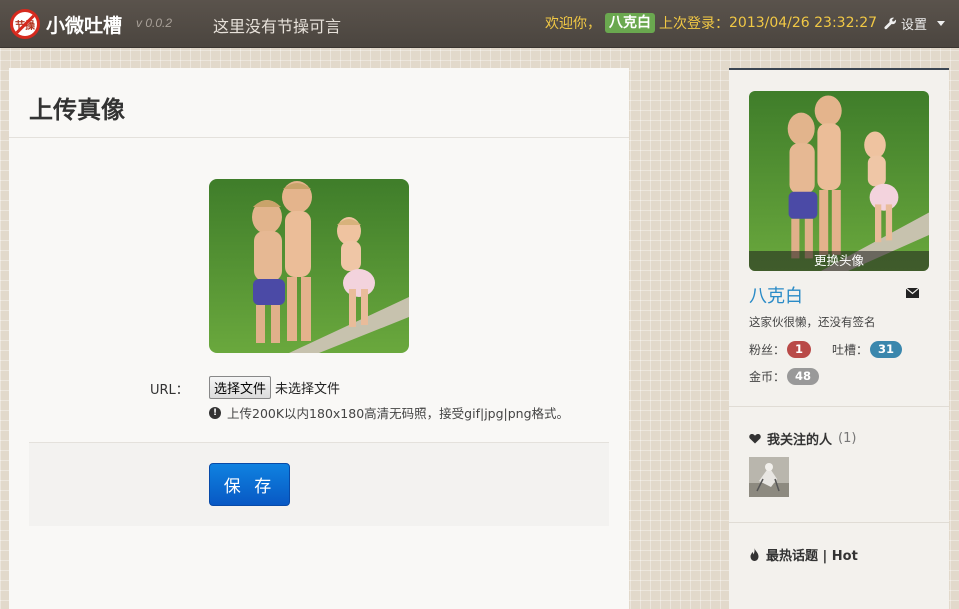 This screenshot has height=609, width=959. Describe the element at coordinates (308, 389) in the screenshot. I see `file-status: 未选择文件` at that location.